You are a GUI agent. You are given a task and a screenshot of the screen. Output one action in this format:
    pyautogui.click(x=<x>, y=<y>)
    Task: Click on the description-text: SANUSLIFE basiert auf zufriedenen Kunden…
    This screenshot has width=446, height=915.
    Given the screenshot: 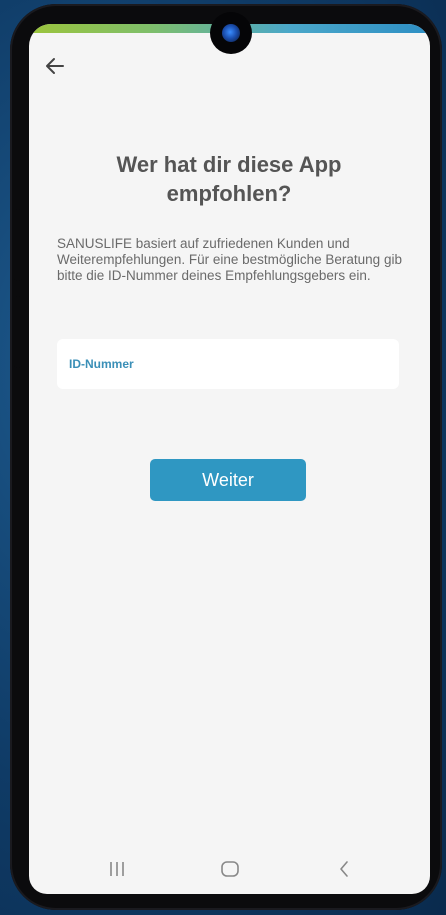 What is the action you would take?
    pyautogui.click(x=229, y=259)
    